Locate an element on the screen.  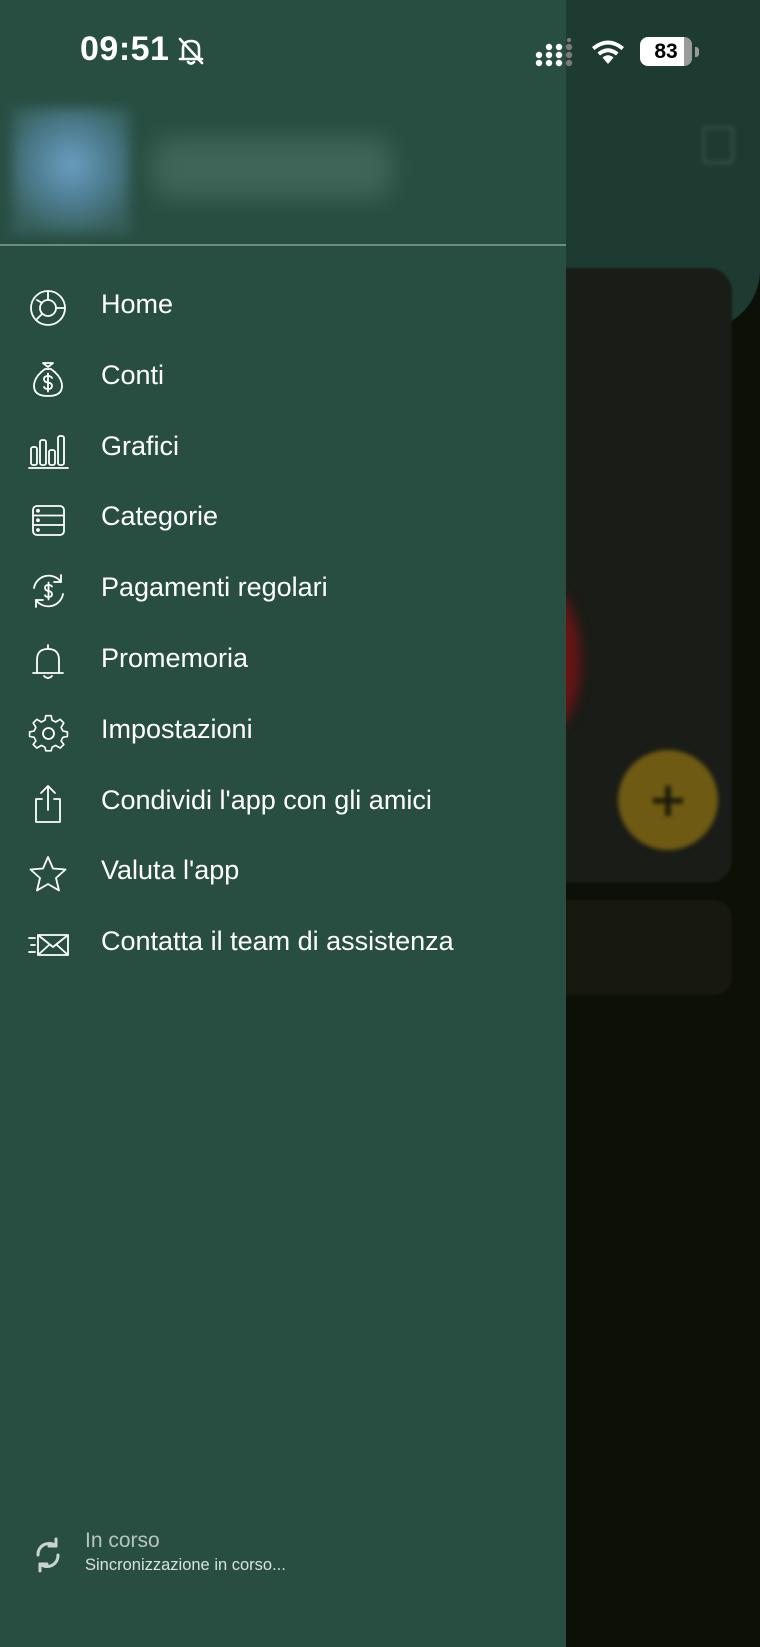
plus-icon: + is located at coordinates (668, 800).